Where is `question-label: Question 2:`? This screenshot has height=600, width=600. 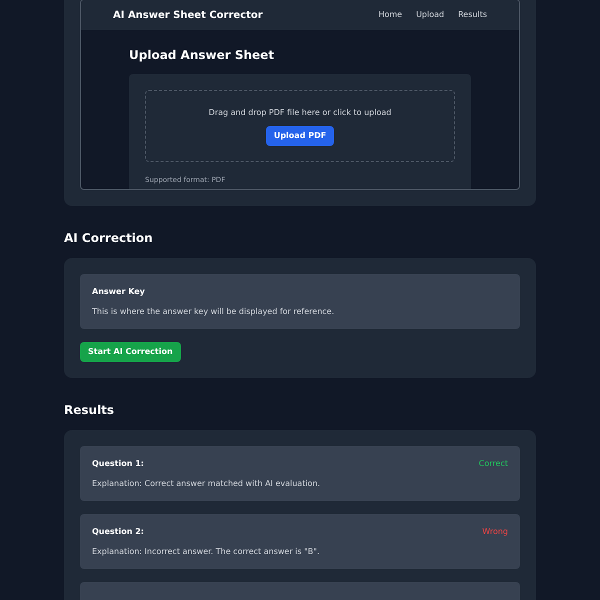 question-label: Question 2: is located at coordinates (118, 532).